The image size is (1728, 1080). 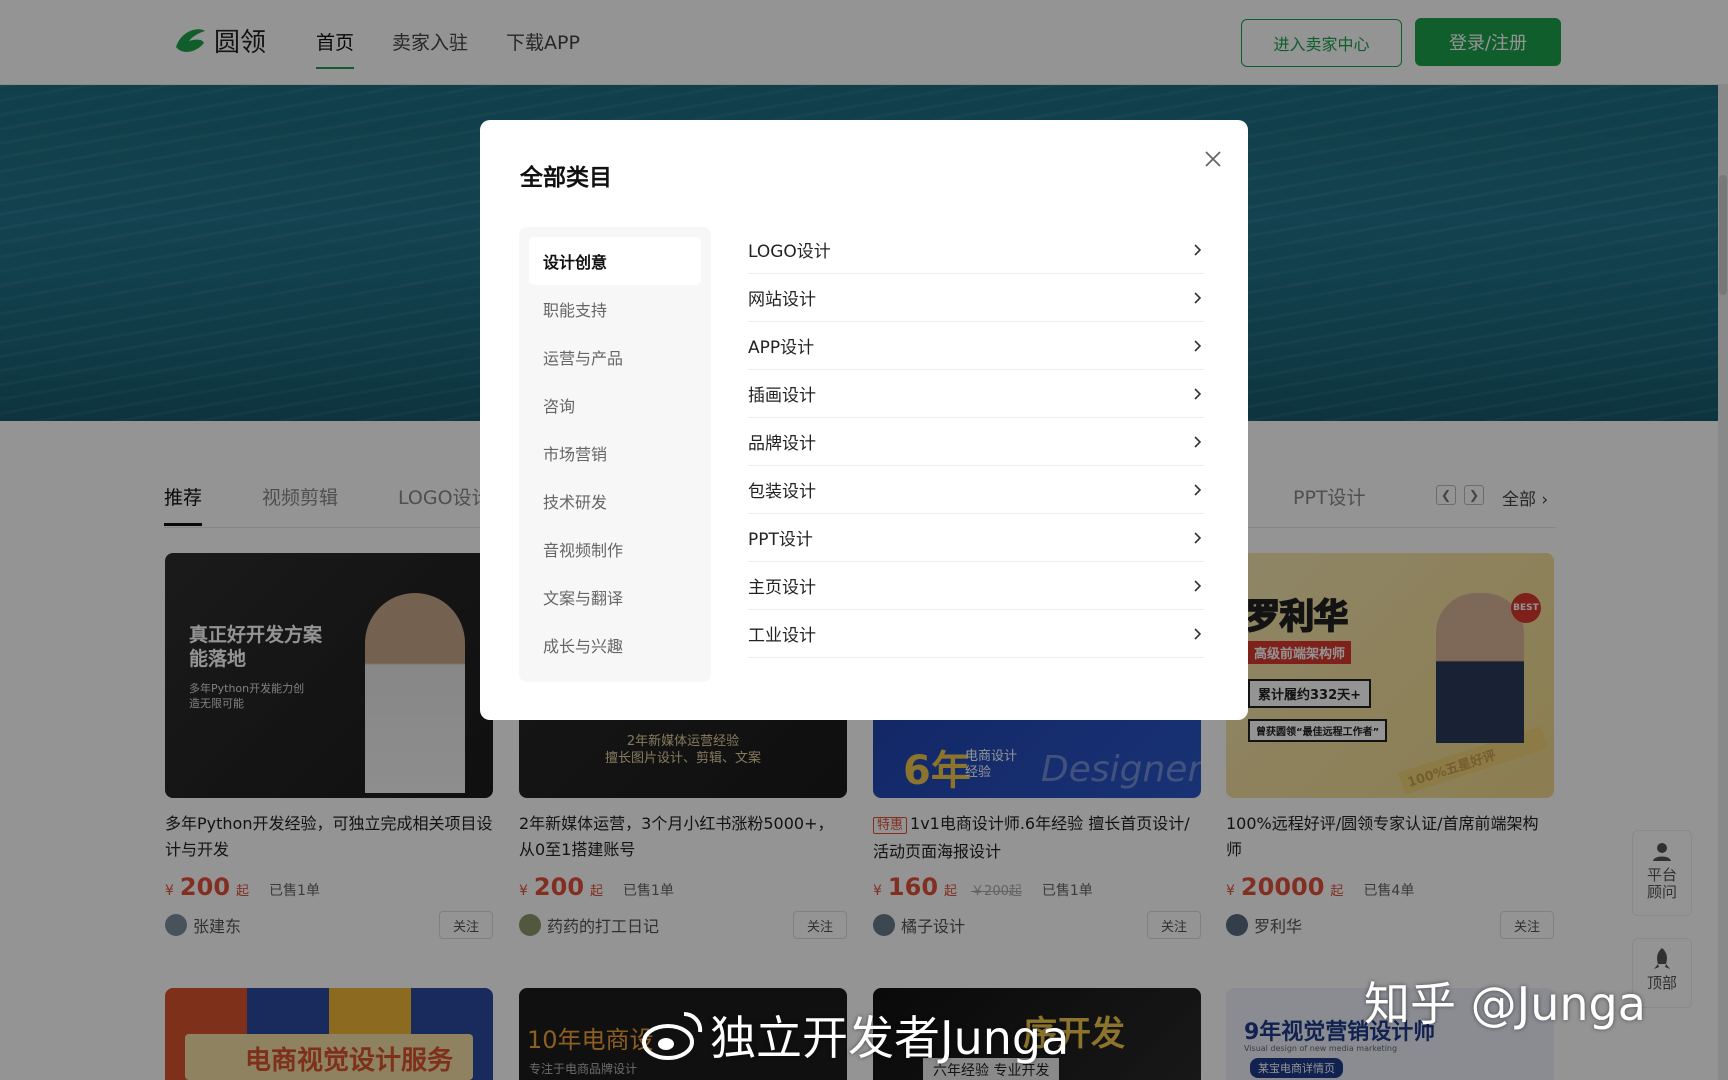 I want to click on subcategory-item: 网站设计, so click(x=976, y=298).